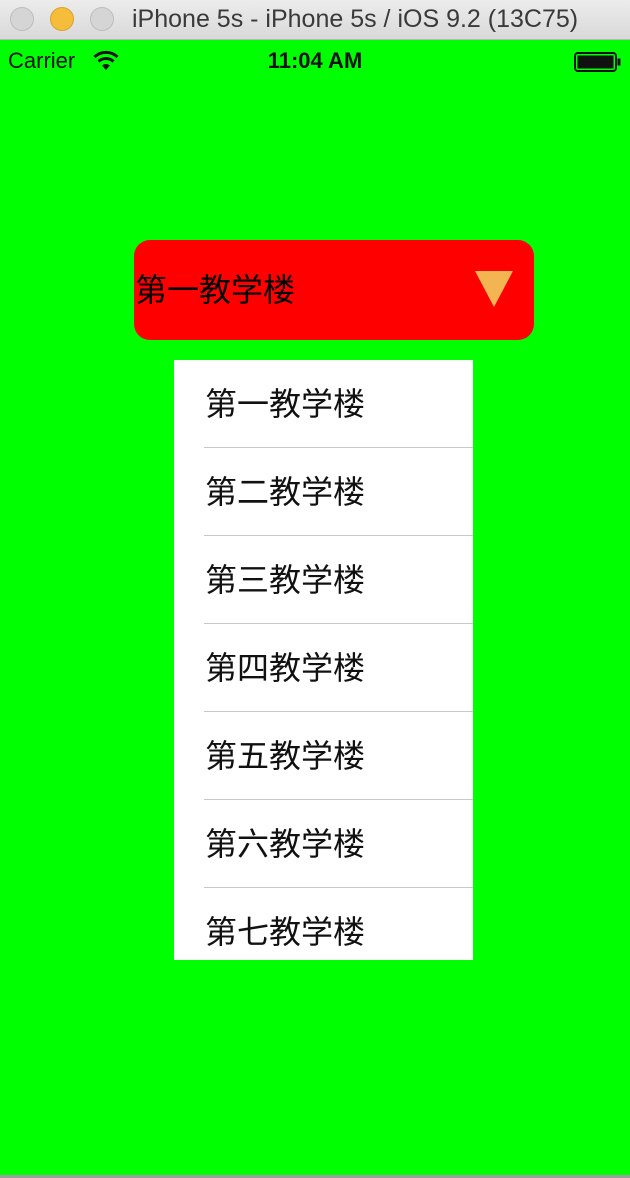 The width and height of the screenshot is (630, 1178). What do you see at coordinates (285, 492) in the screenshot?
I see `list-item-label: 第二教学楼` at bounding box center [285, 492].